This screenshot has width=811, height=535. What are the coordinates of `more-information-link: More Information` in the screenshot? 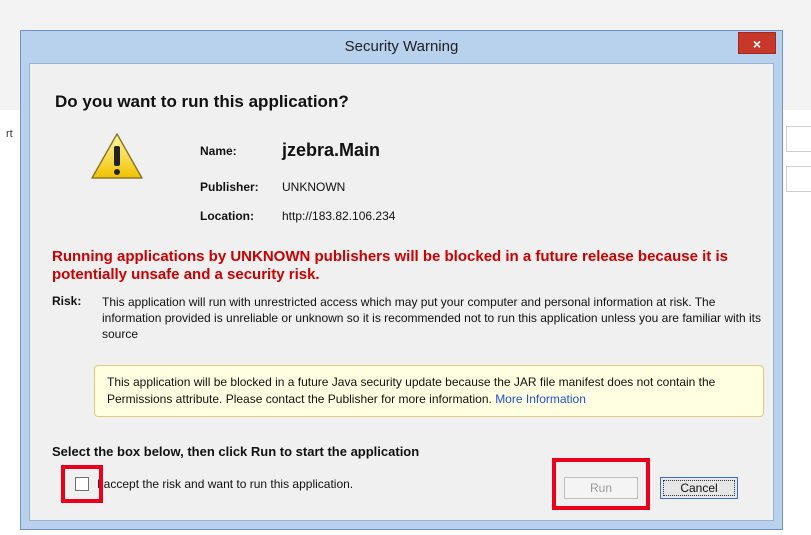 It's located at (540, 399).